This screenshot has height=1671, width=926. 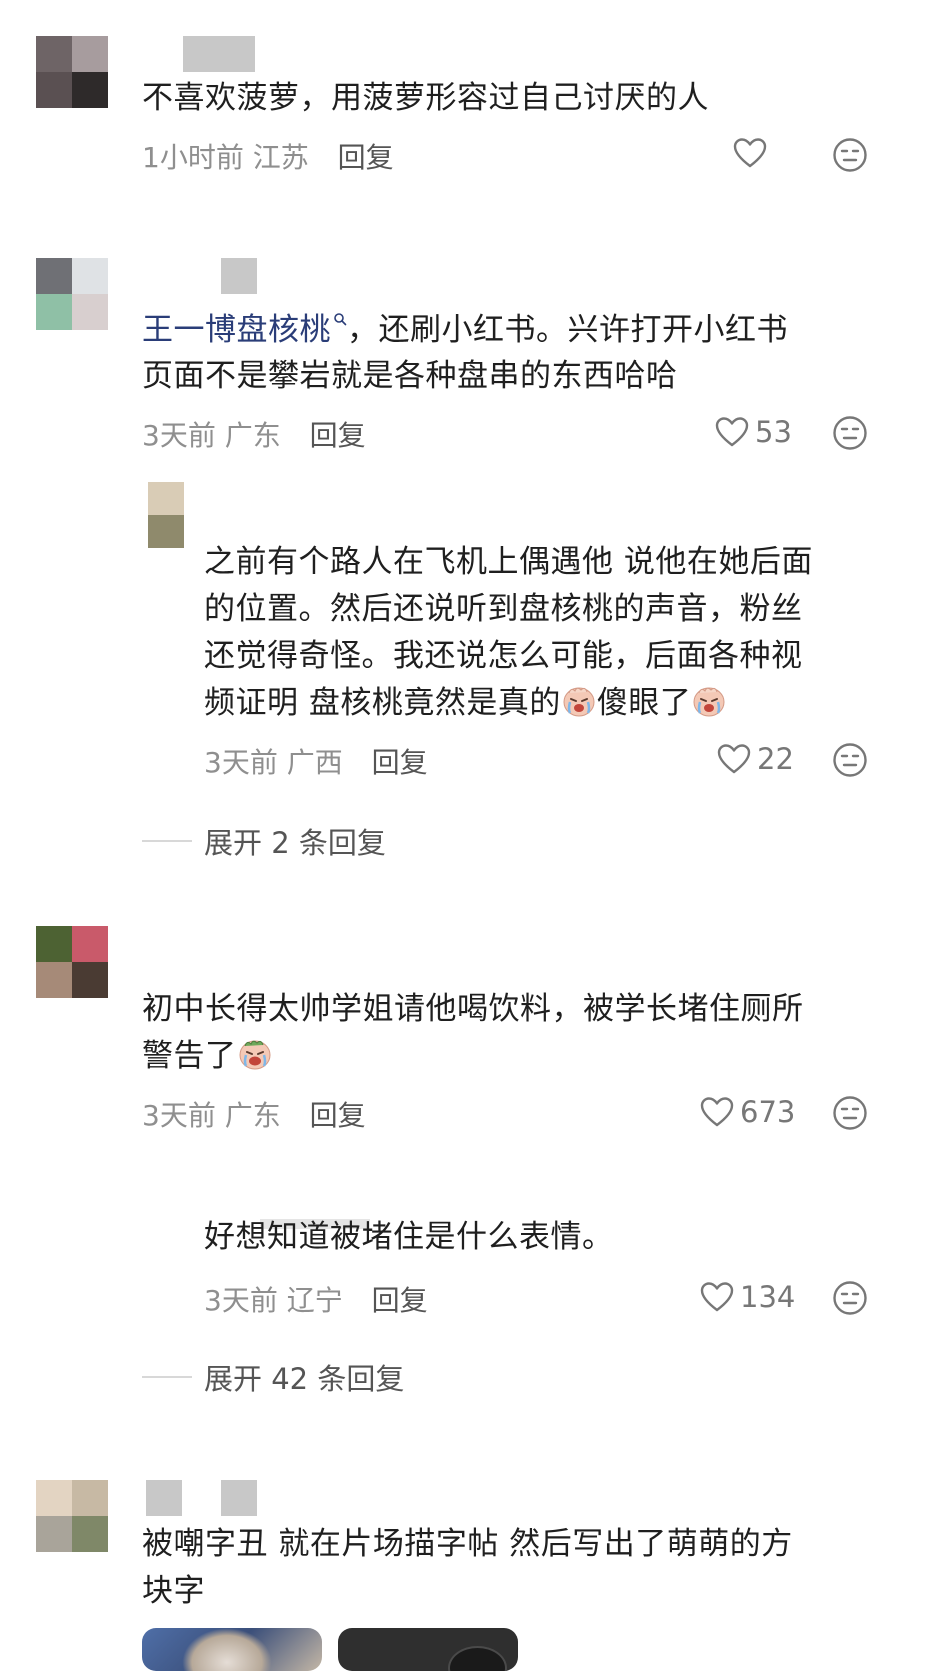 What do you see at coordinates (768, 1112) in the screenshot?
I see `like-count: 673` at bounding box center [768, 1112].